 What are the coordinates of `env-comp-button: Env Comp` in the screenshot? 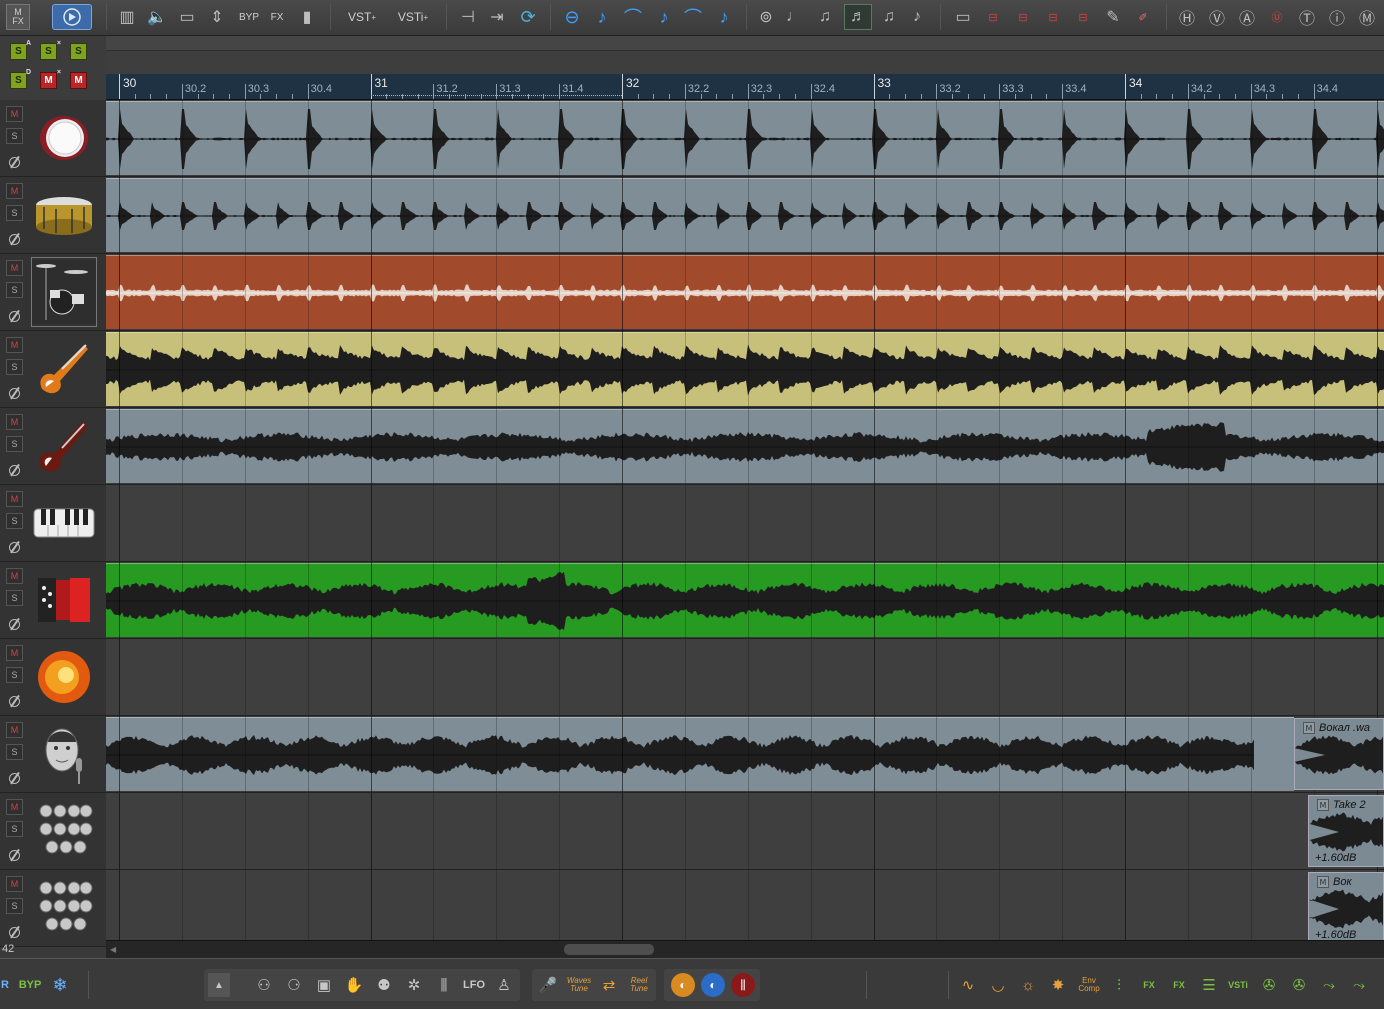 It's located at (1089, 985).